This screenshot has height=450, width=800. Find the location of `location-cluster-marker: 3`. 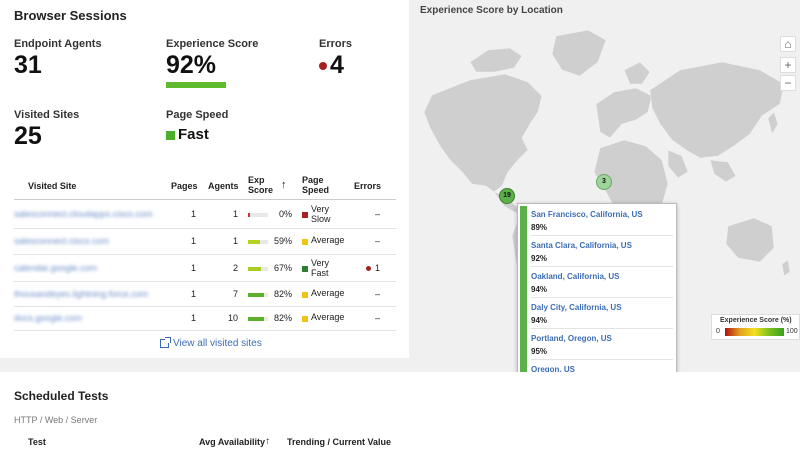

location-cluster-marker: 3 is located at coordinates (604, 182).